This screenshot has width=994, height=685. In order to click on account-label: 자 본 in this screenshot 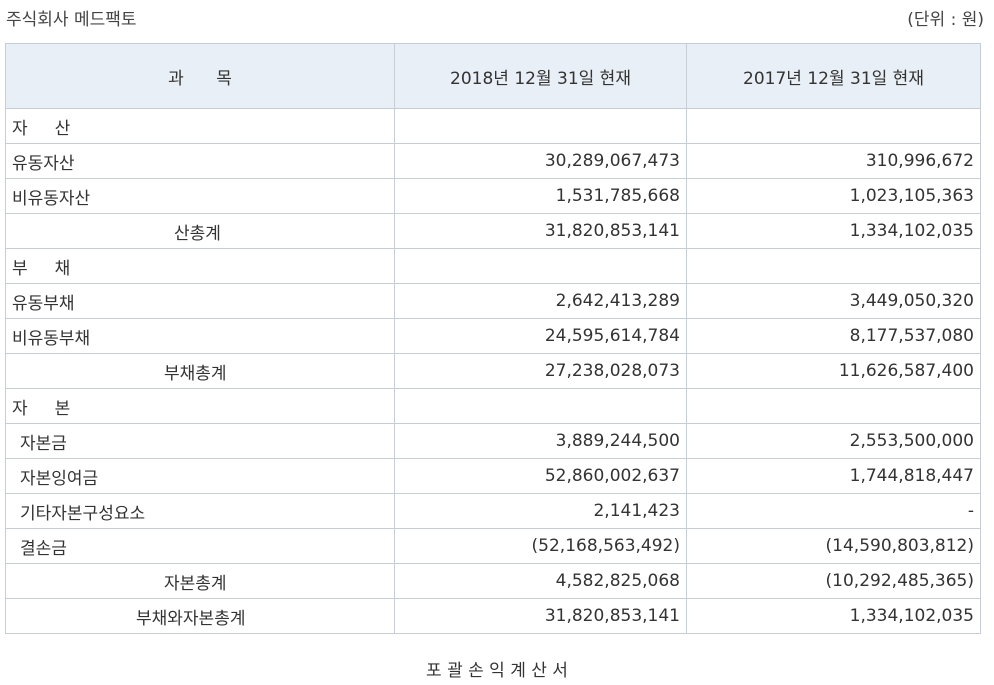, I will do `click(200, 406)`.